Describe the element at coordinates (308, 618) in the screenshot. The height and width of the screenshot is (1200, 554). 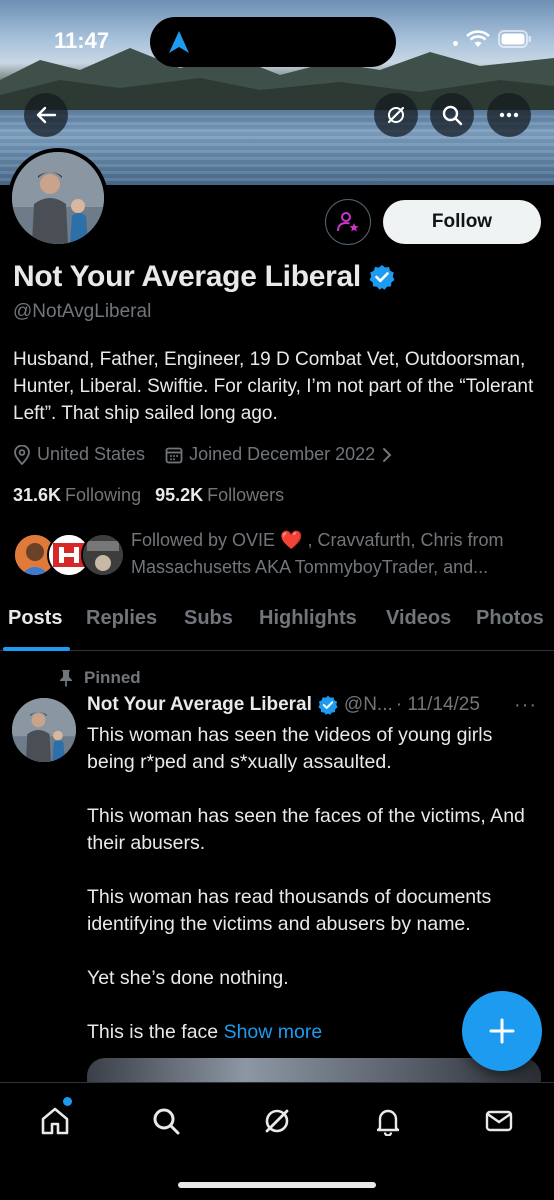
I see `tab-highlights: Highlights` at that location.